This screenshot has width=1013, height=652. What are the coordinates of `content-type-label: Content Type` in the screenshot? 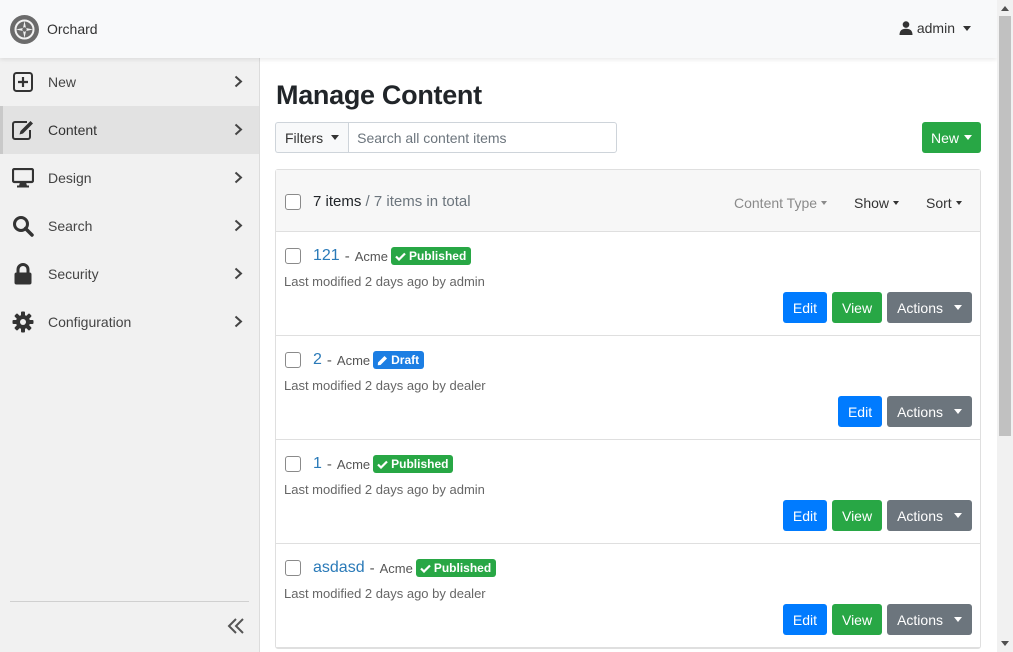 It's located at (776, 203).